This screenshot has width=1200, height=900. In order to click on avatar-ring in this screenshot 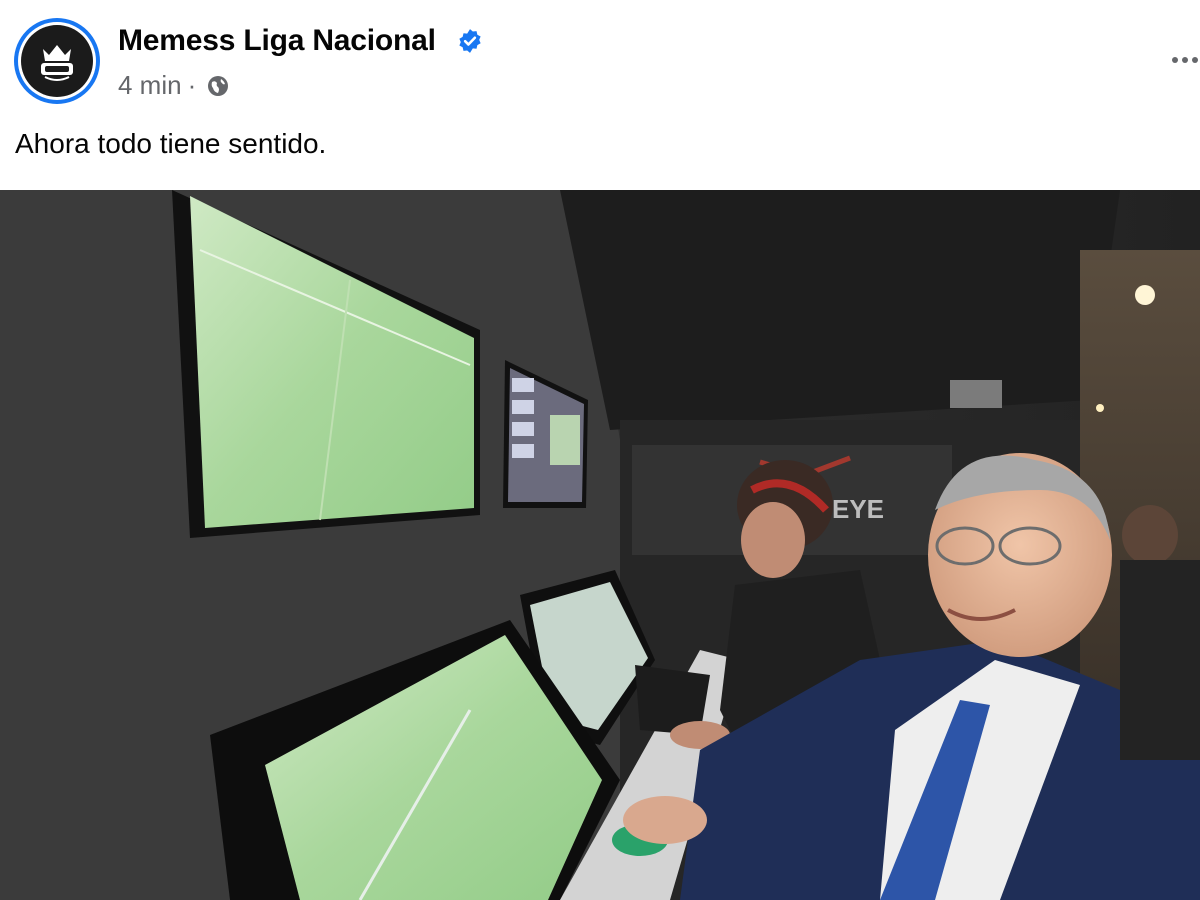, I will do `click(57, 61)`.